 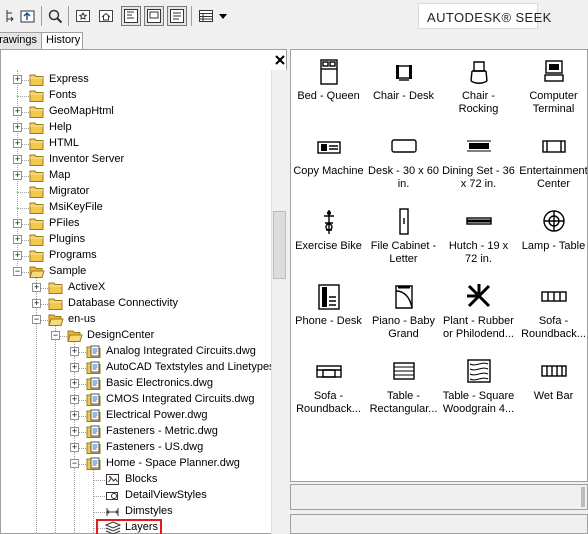 What do you see at coordinates (136, 224) in the screenshot?
I see `tree-item-pfiles: + PFiles` at bounding box center [136, 224].